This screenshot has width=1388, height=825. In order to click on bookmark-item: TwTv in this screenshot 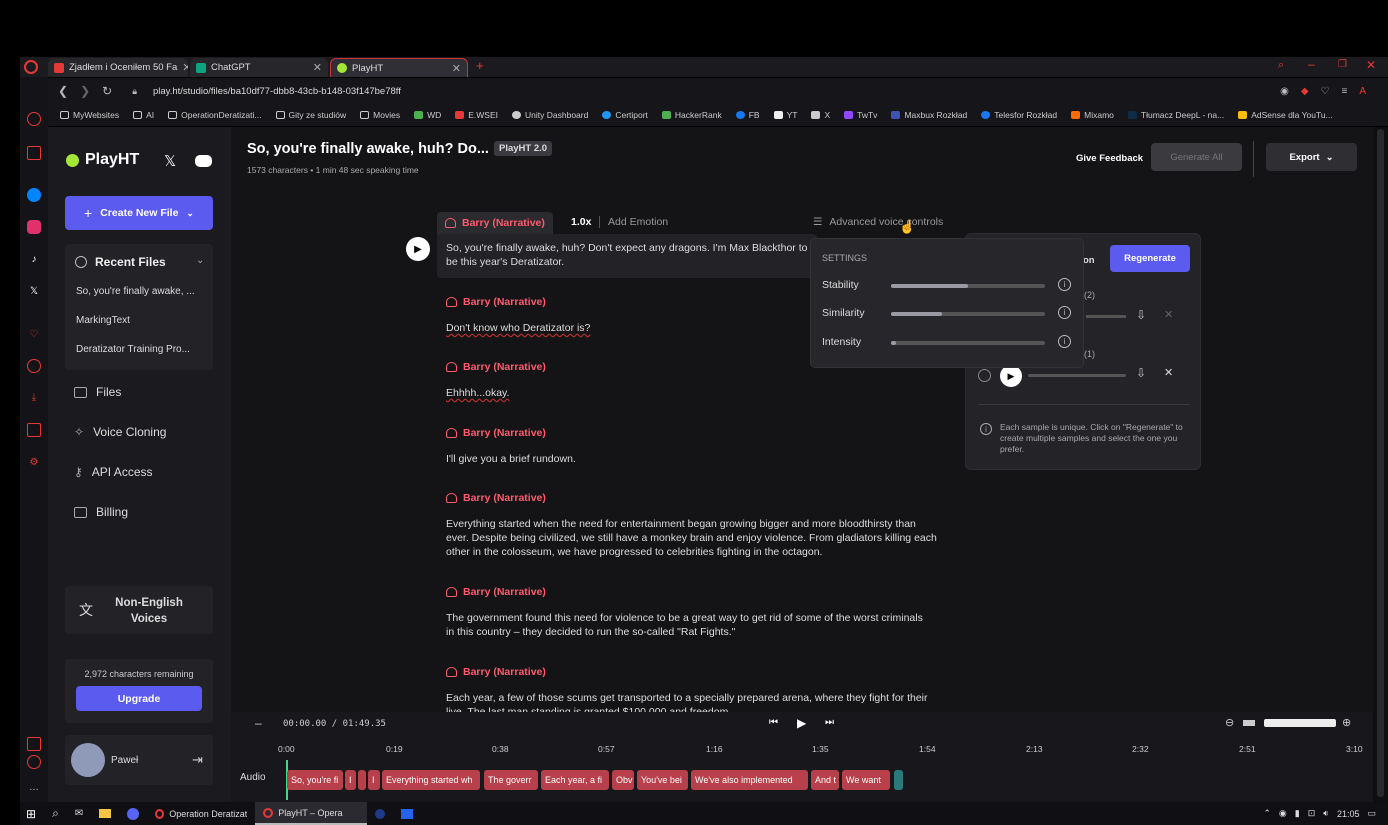, I will do `click(860, 115)`.